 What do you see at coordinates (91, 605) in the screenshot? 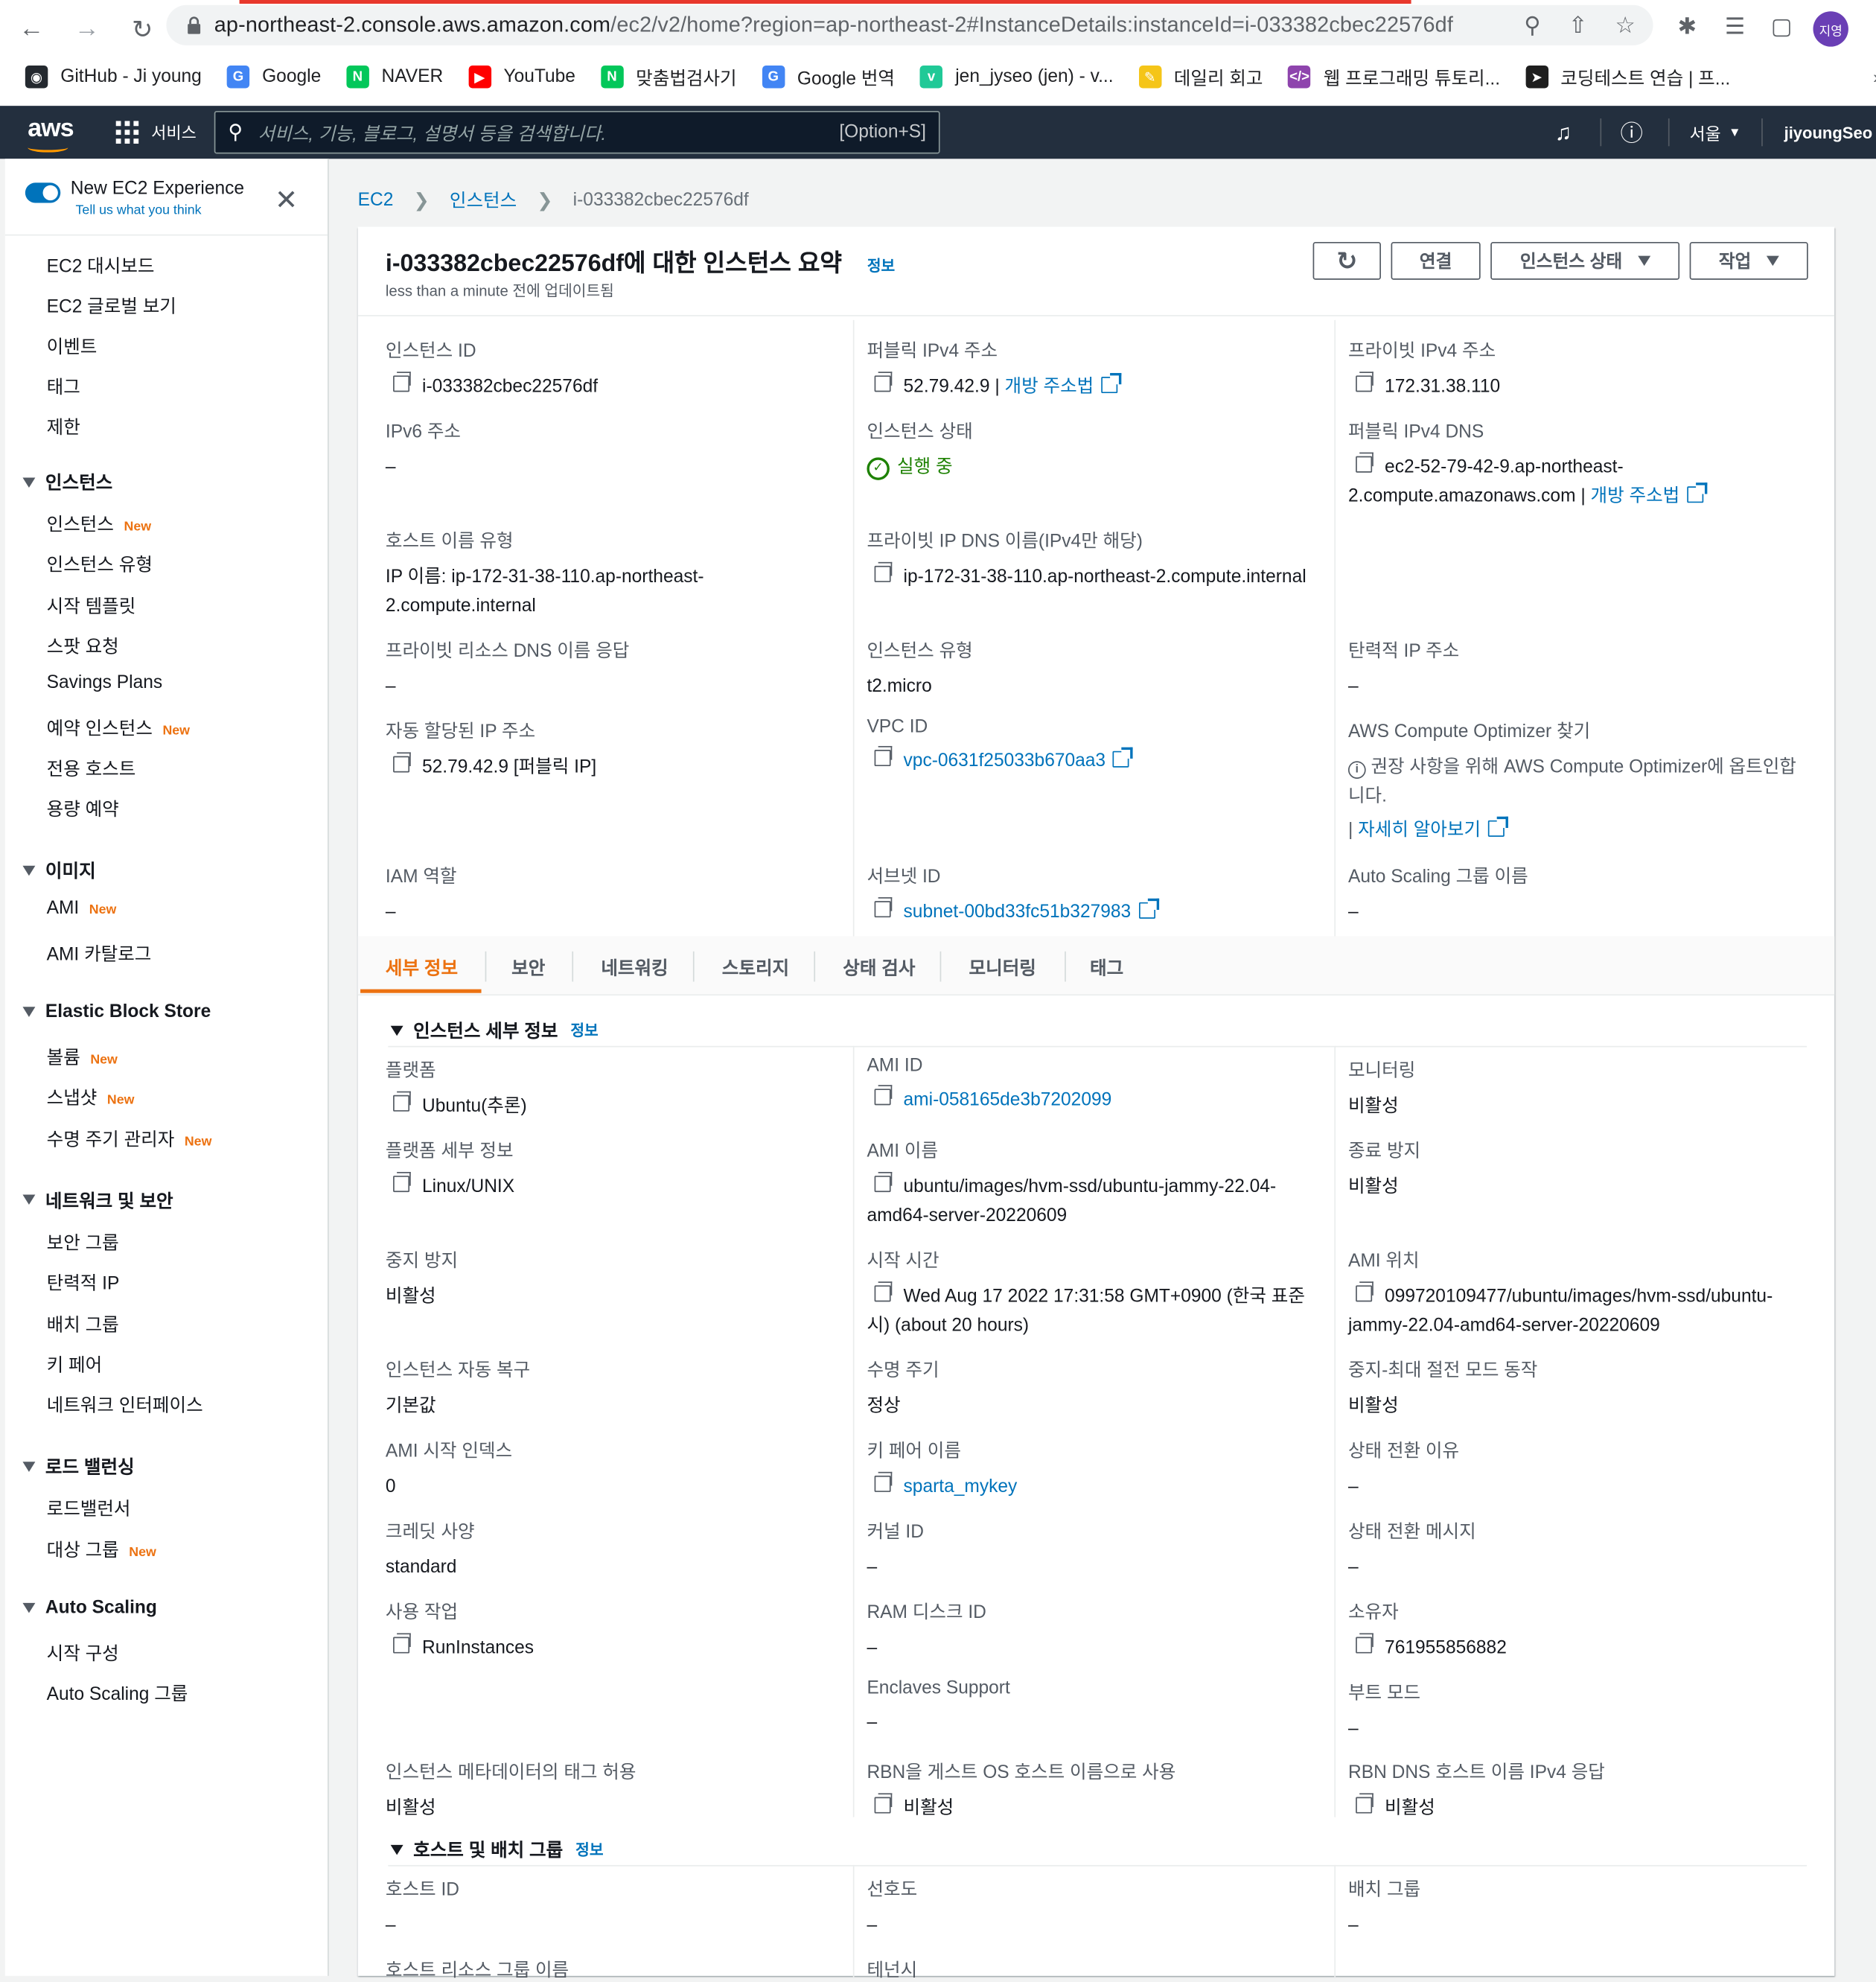
I see `sidebar-item: 시작 템플릿` at bounding box center [91, 605].